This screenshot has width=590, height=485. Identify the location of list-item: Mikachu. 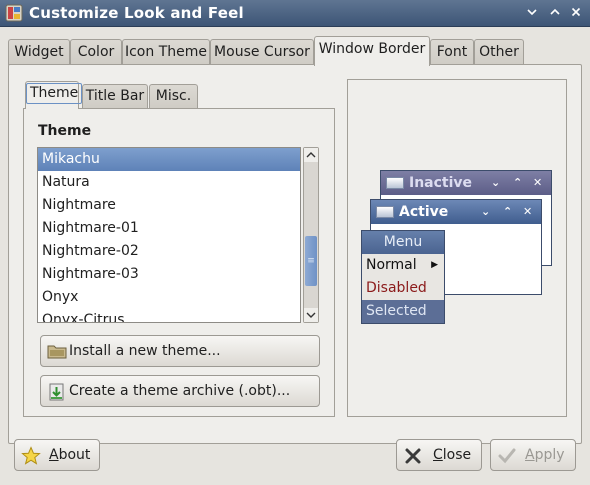
(169, 159).